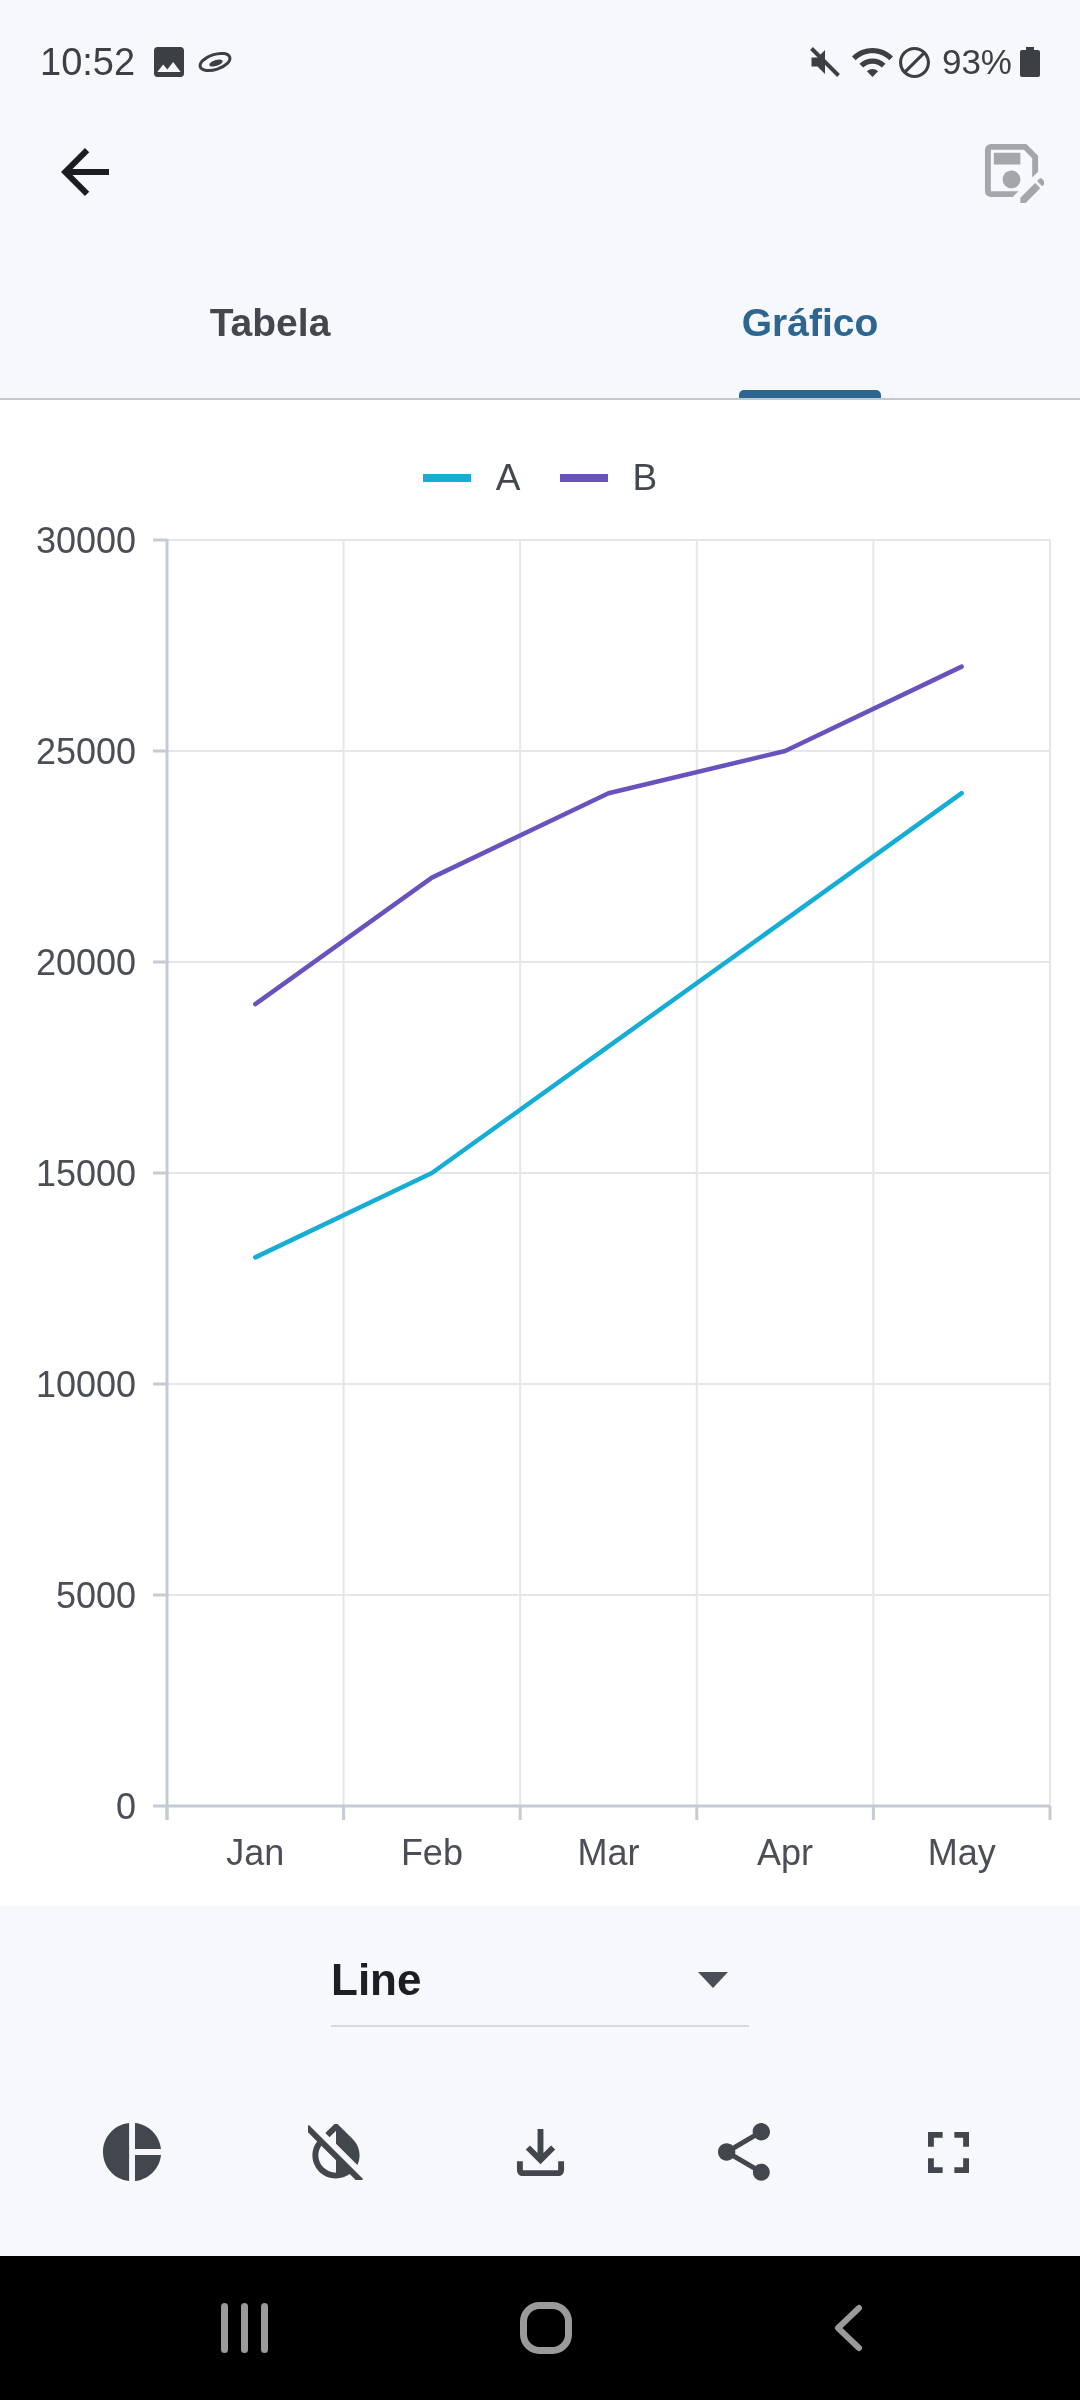 The height and width of the screenshot is (2400, 1080). I want to click on tab: Tabela, so click(270, 309).